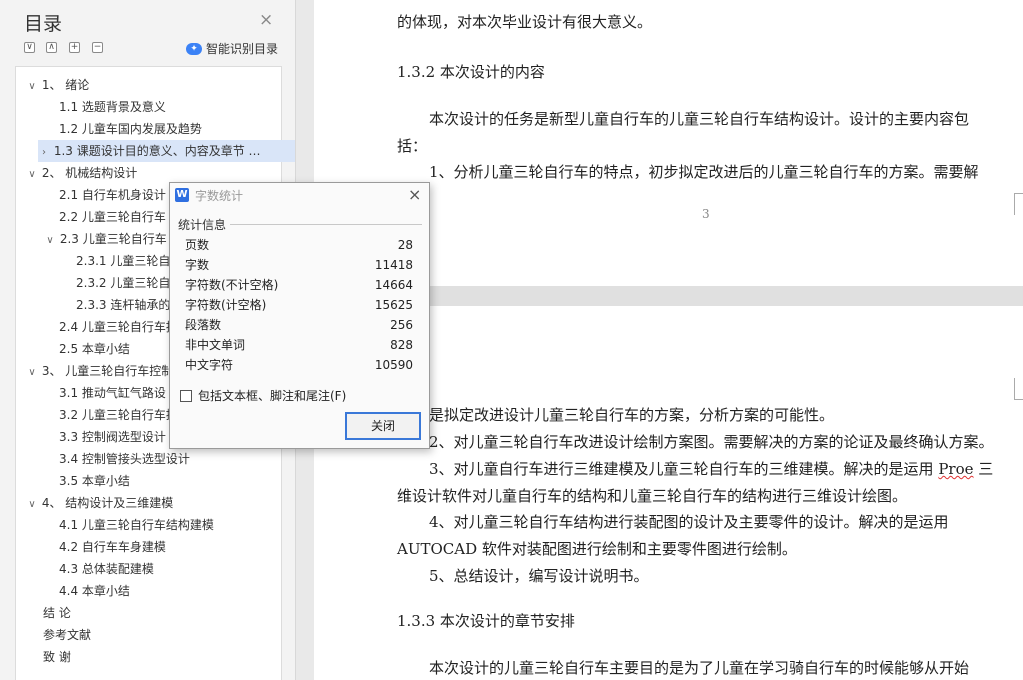  I want to click on paragraph-text: 括：, so click(412, 146).